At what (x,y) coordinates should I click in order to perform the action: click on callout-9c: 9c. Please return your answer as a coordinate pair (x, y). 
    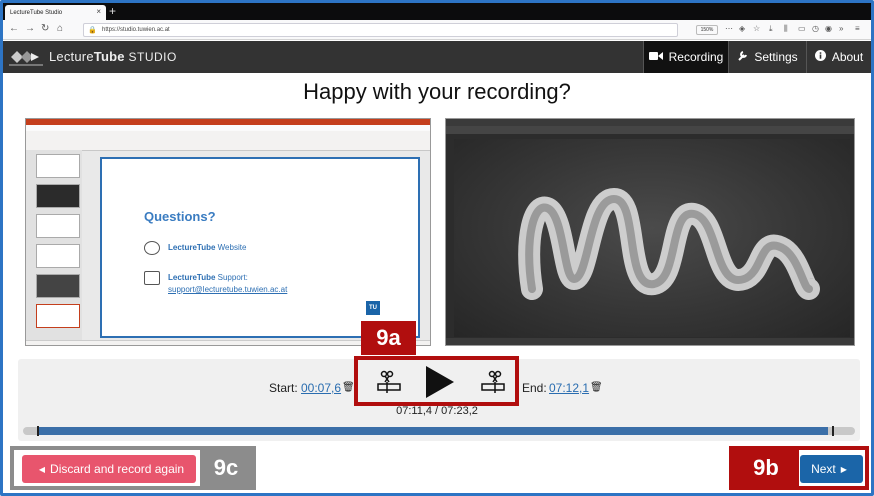
    Looking at the image, I should click on (226, 468).